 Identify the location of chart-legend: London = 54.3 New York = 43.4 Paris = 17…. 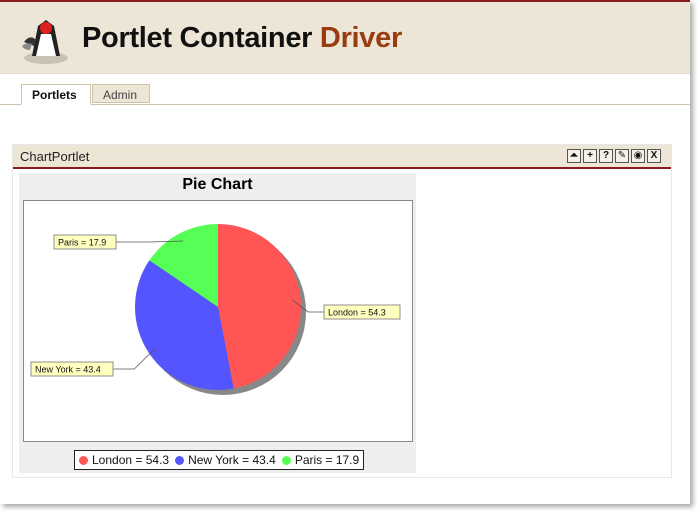
(219, 460).